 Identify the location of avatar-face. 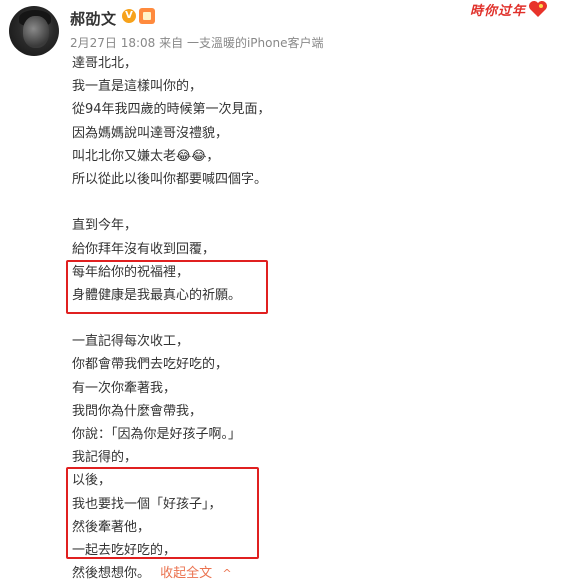
(36, 32).